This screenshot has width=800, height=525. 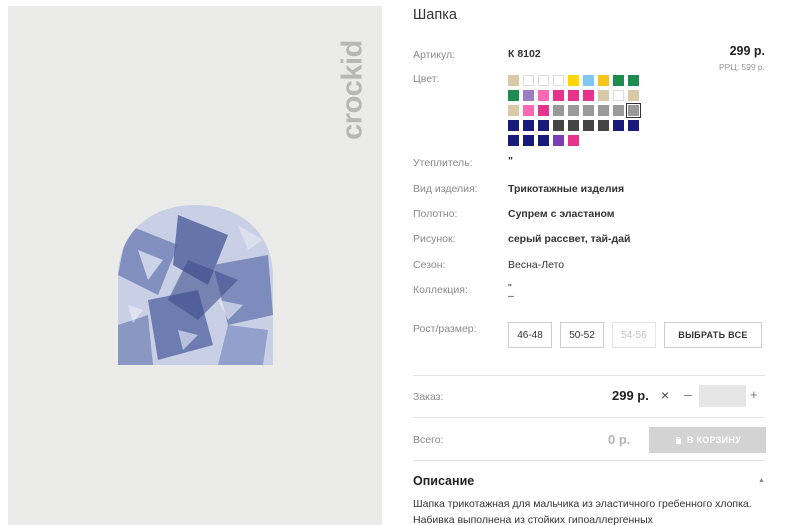 What do you see at coordinates (510, 161) in the screenshot?
I see `attr-value-insulation: "` at bounding box center [510, 161].